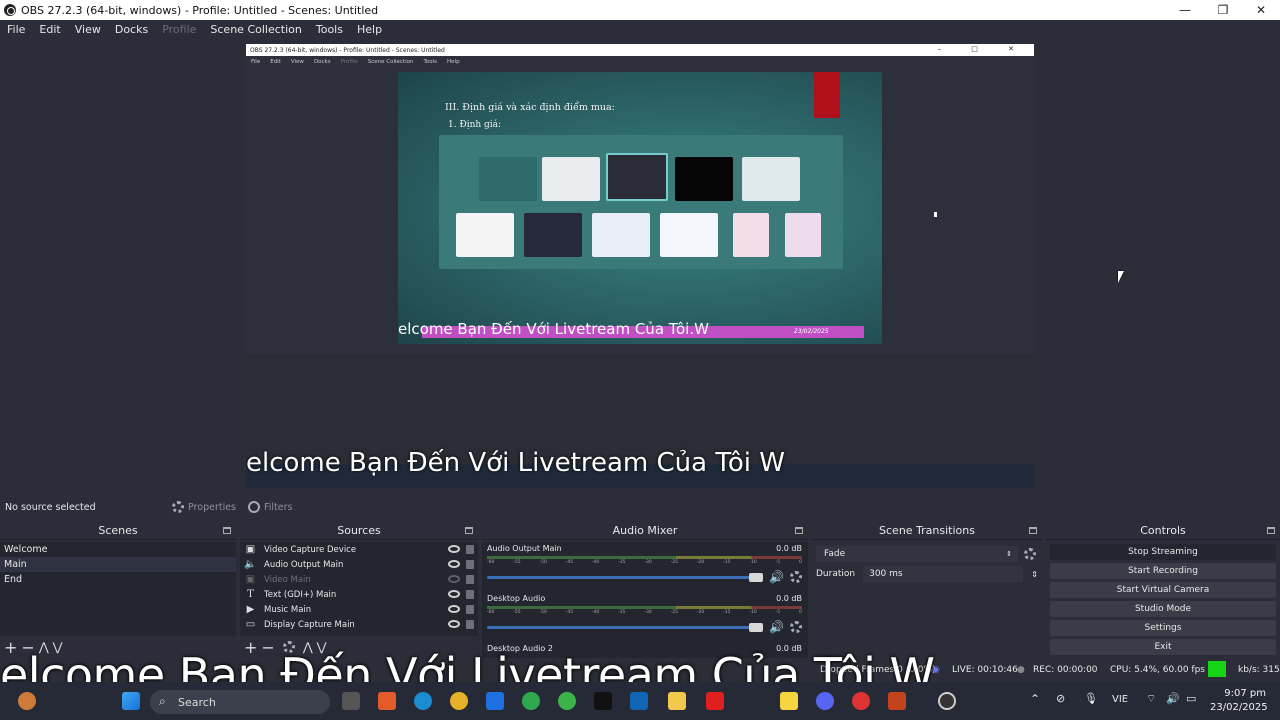 This screenshot has height=720, width=1280. Describe the element at coordinates (1091, 698) in the screenshot. I see `microphone-icon: 🎙` at that location.